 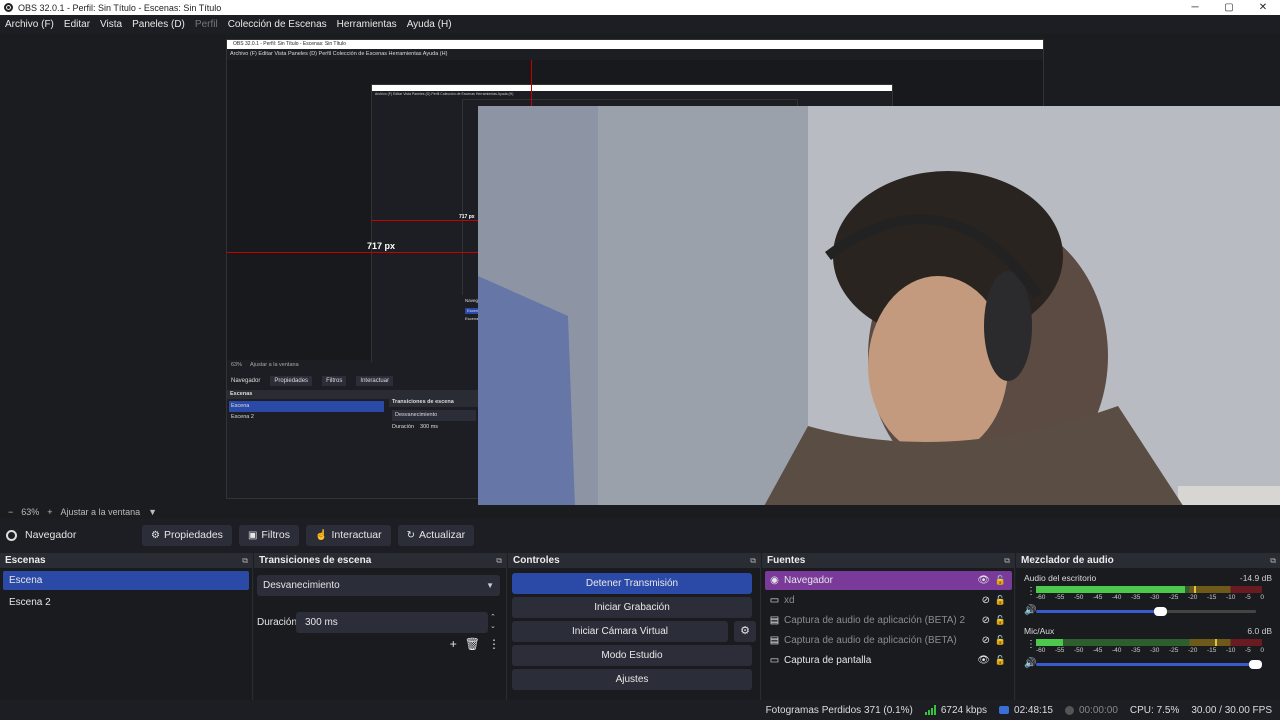 What do you see at coordinates (392, 622) in the screenshot?
I see `duration-field: 300 ms` at bounding box center [392, 622].